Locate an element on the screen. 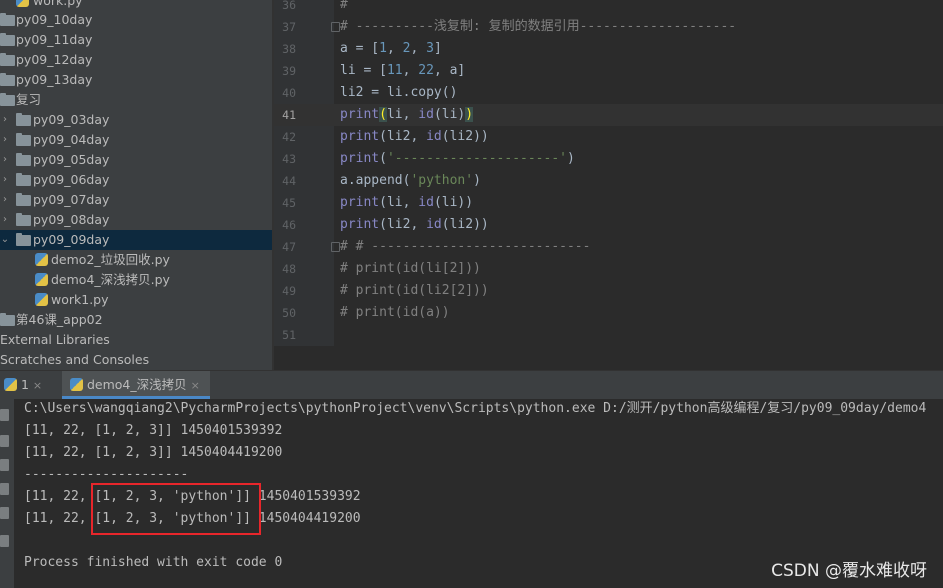 This screenshot has height=588, width=943. tree-item-py09-10day: py09_10day is located at coordinates (136, 20).